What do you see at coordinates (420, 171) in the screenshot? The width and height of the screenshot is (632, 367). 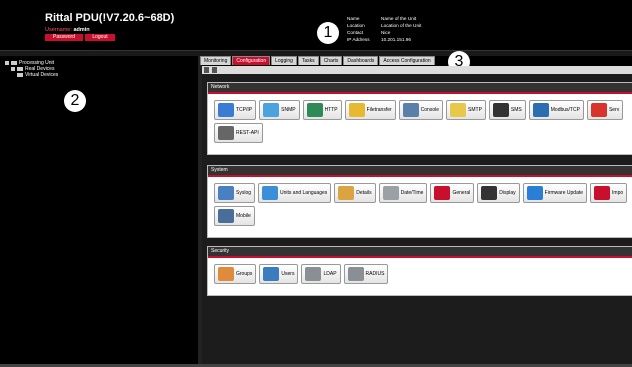 I see `system-panel-title: System` at bounding box center [420, 171].